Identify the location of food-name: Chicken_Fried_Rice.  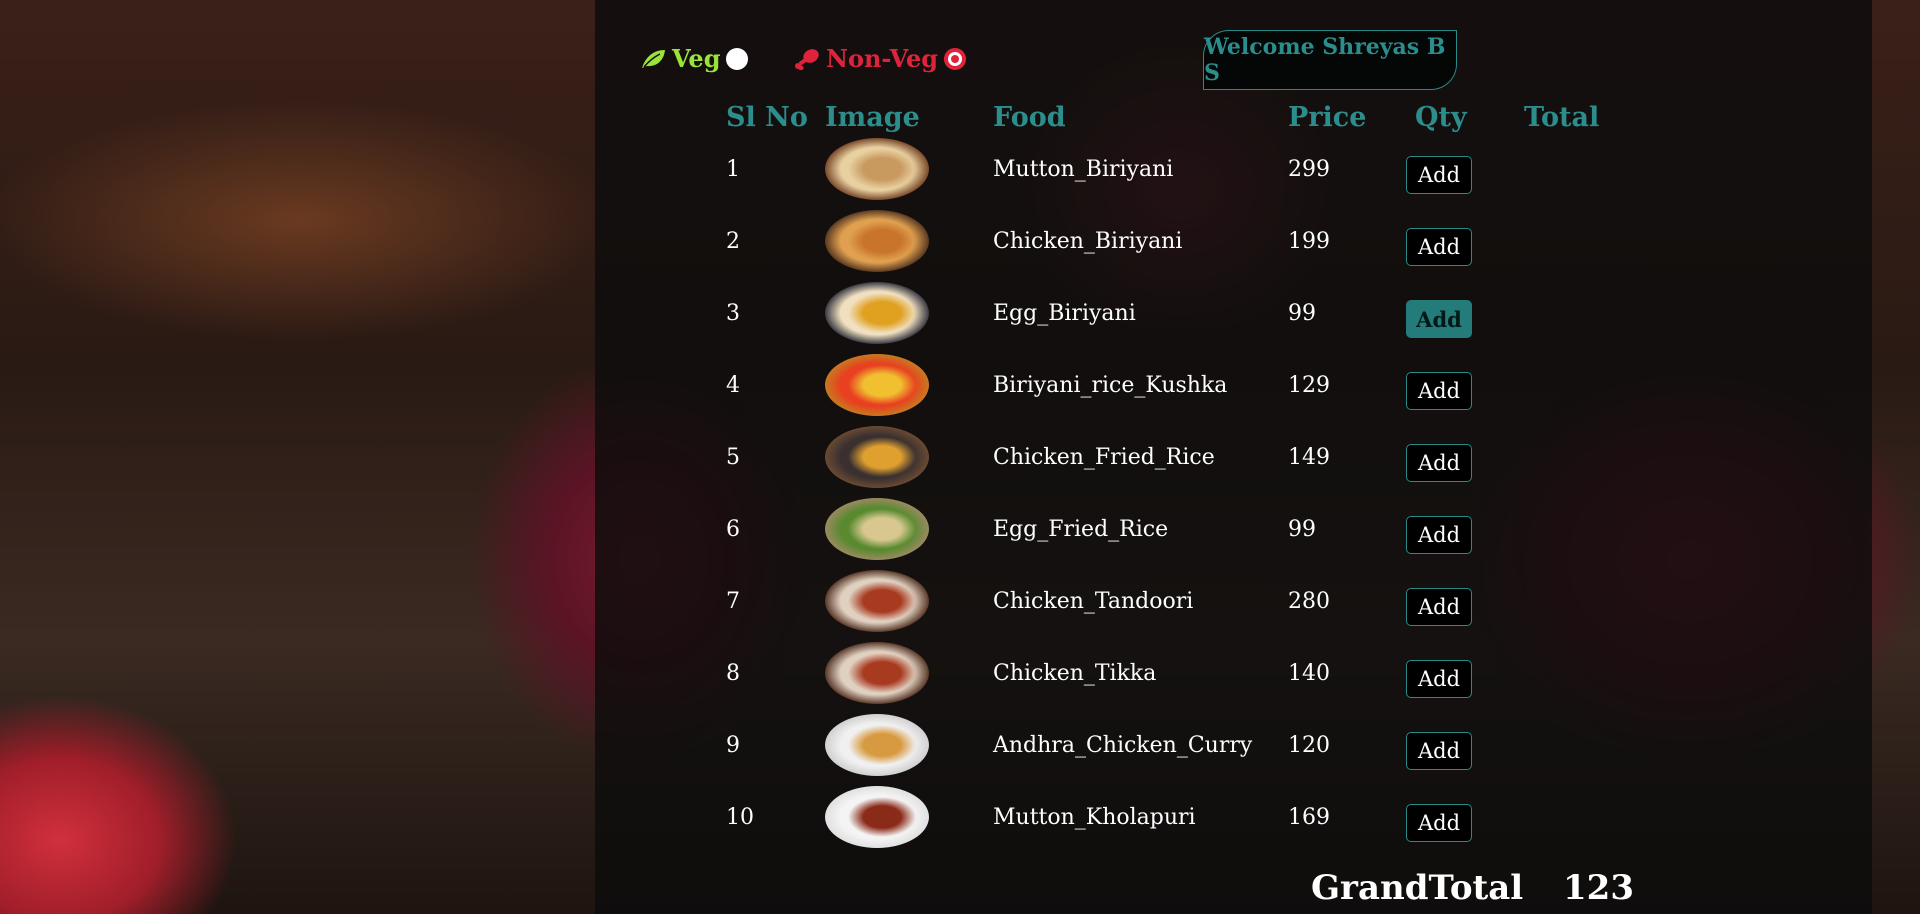
(1104, 457).